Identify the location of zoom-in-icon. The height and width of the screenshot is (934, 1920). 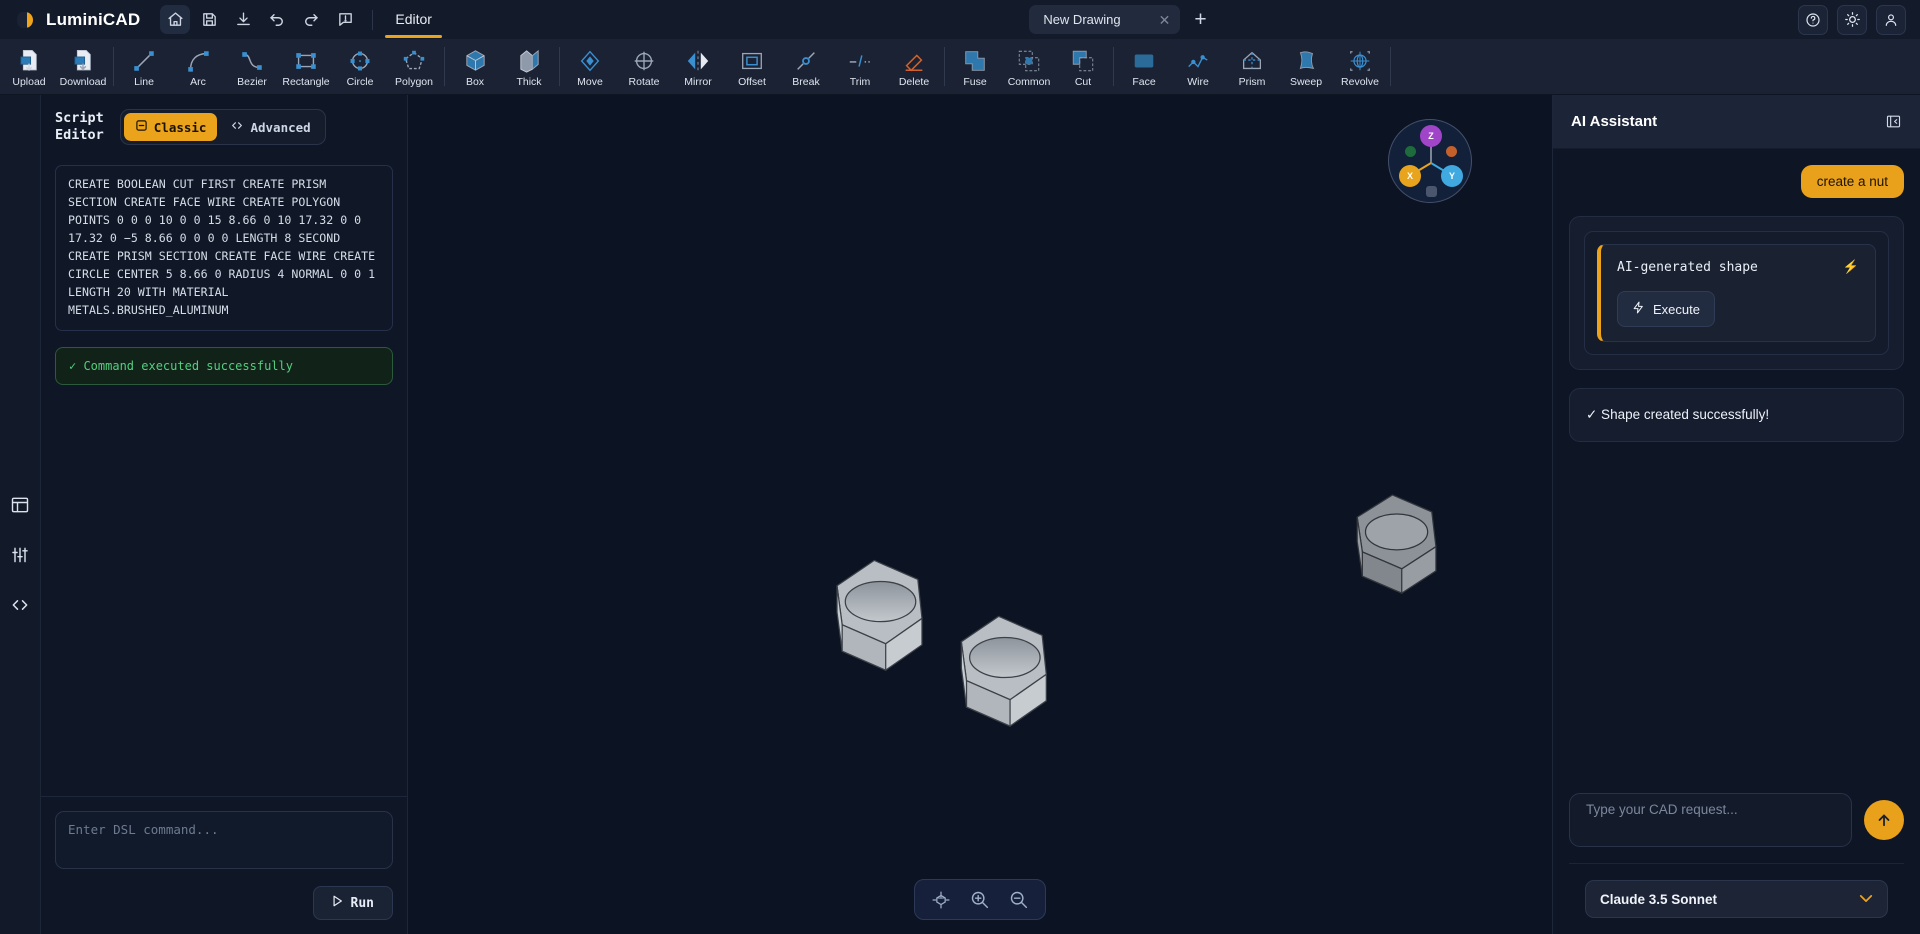
(979, 899).